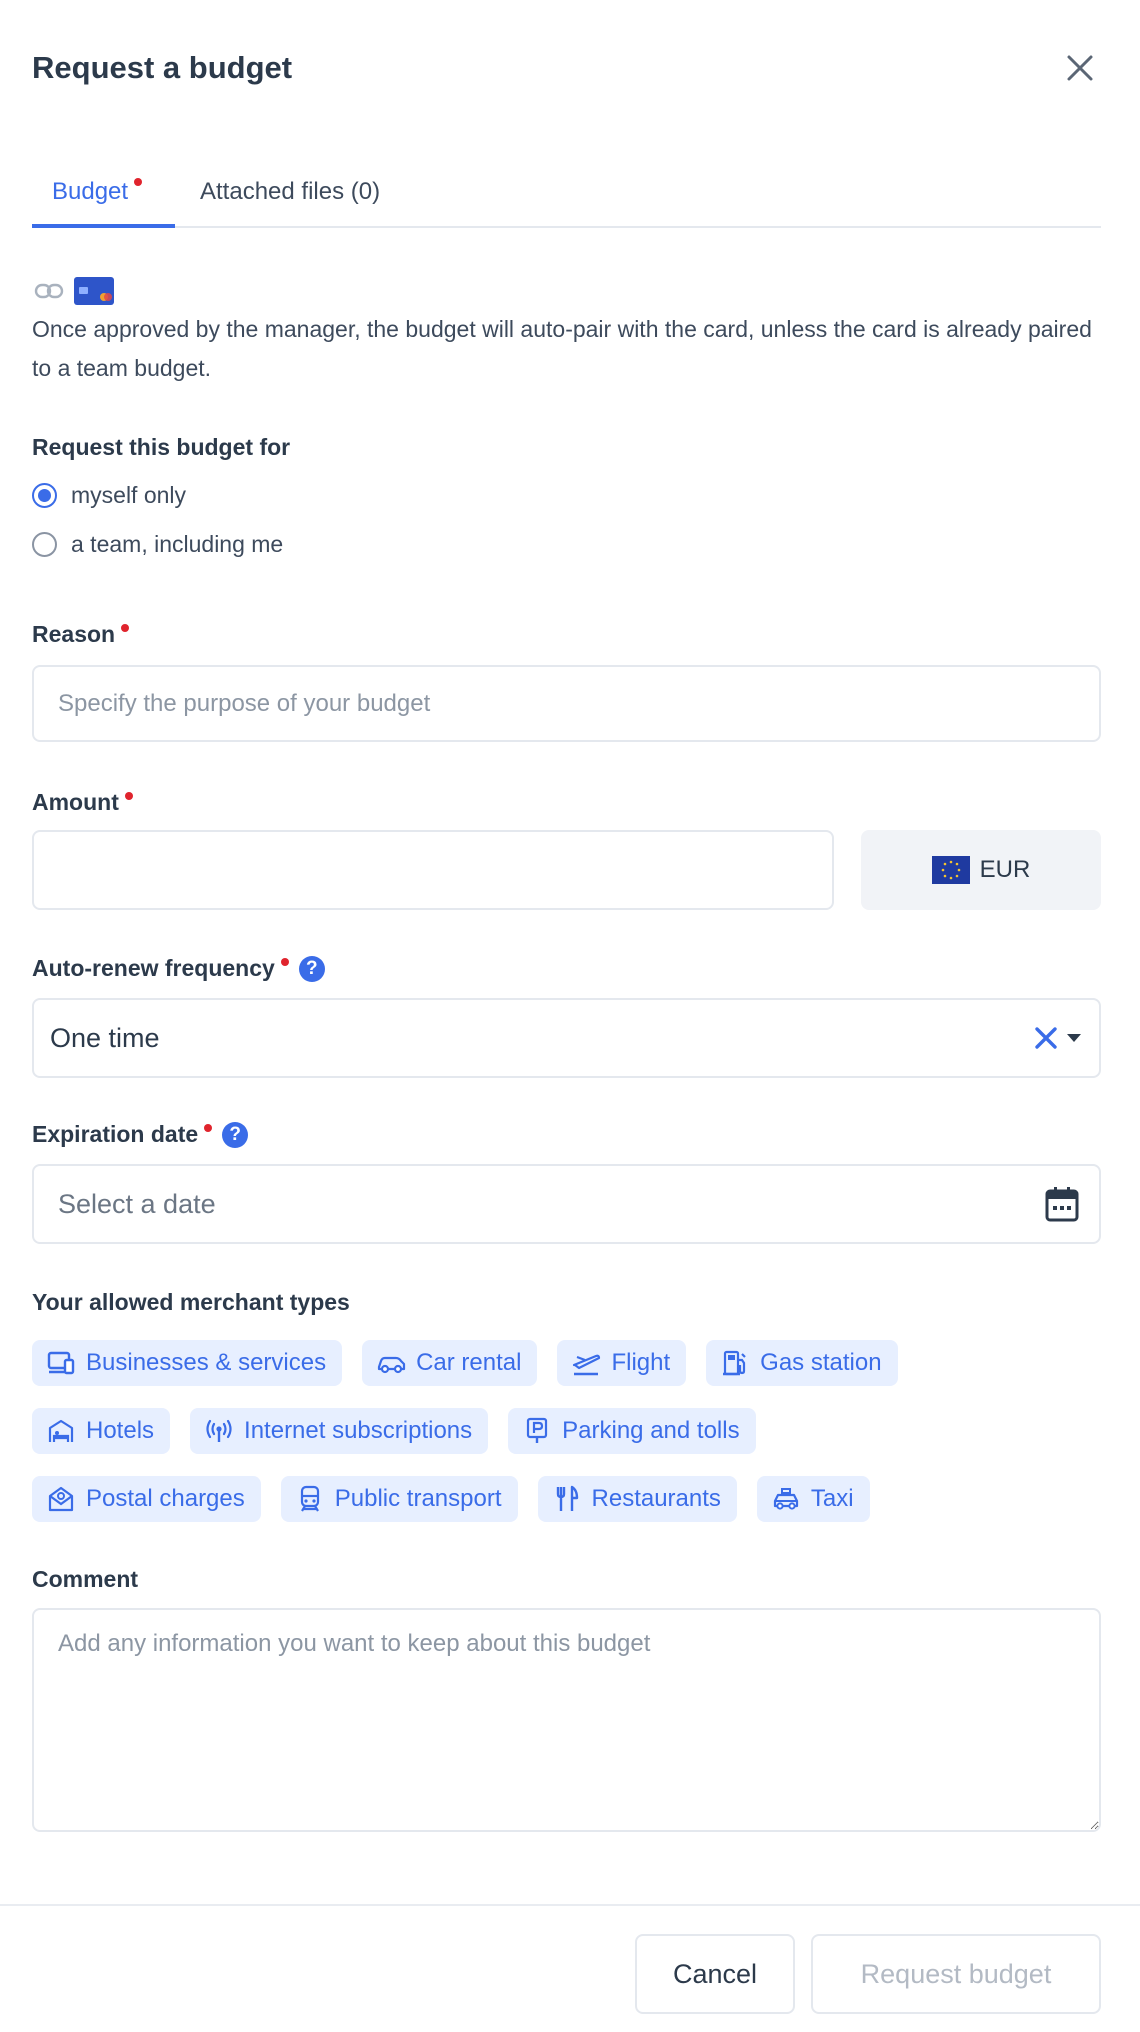  What do you see at coordinates (44, 495) in the screenshot?
I see `radio-button-selected` at bounding box center [44, 495].